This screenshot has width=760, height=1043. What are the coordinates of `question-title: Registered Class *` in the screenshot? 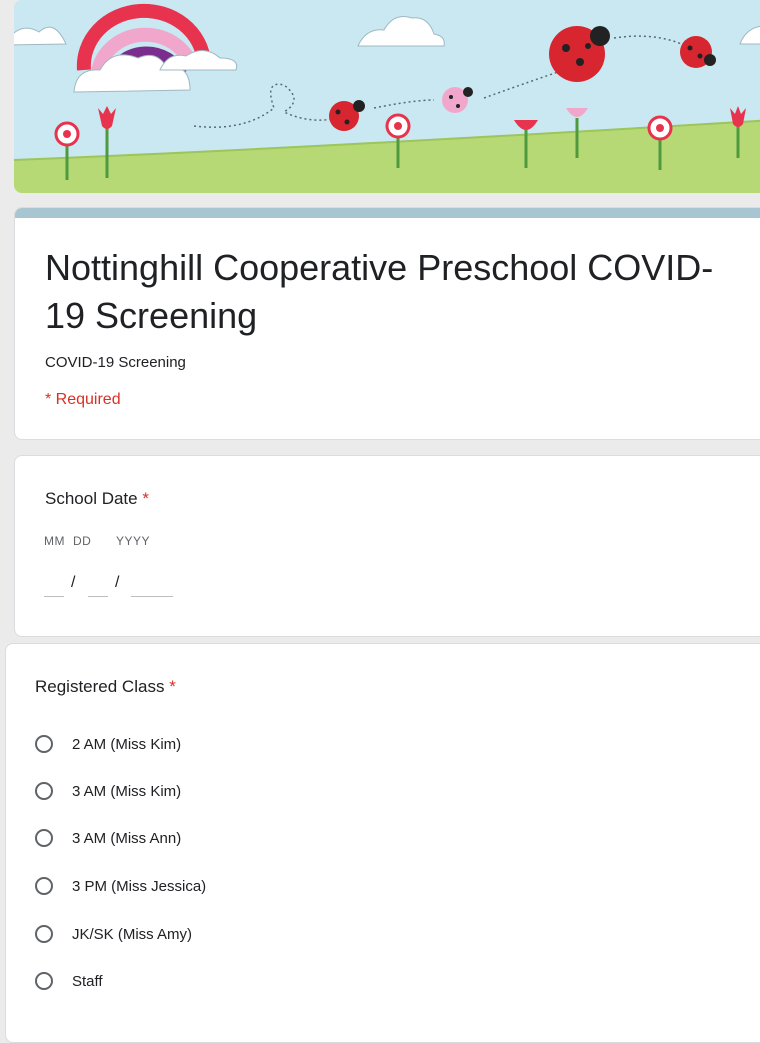 It's located at (105, 687).